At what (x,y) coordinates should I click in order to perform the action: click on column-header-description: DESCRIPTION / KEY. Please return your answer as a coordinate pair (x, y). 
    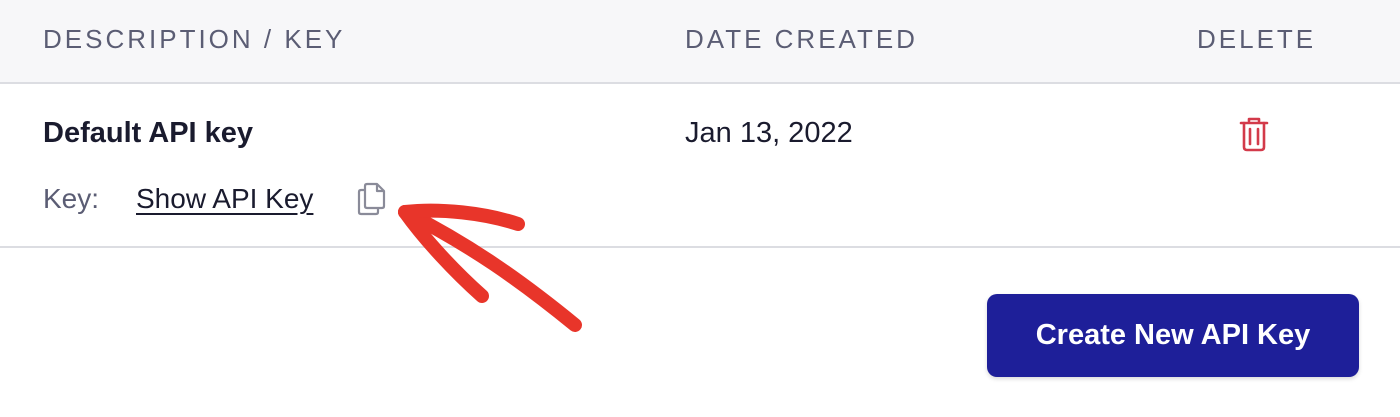
    Looking at the image, I should click on (194, 39).